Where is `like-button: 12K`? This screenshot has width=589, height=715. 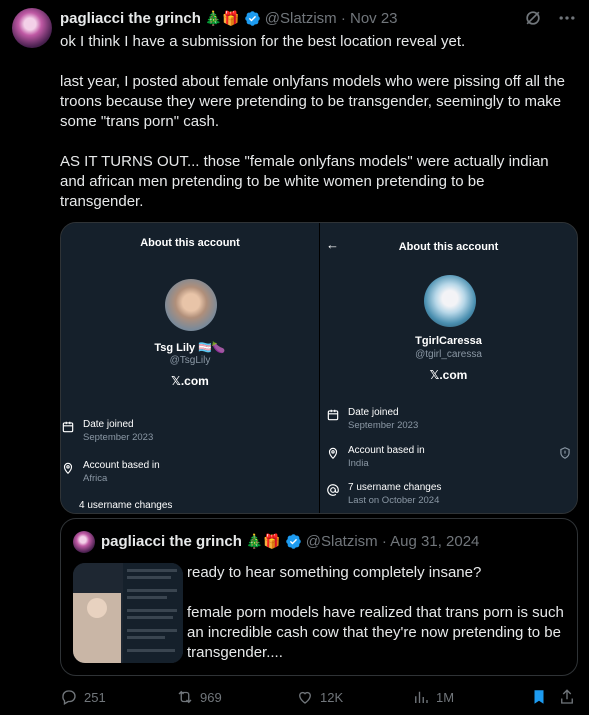
like-button: 12K is located at coordinates (319, 697).